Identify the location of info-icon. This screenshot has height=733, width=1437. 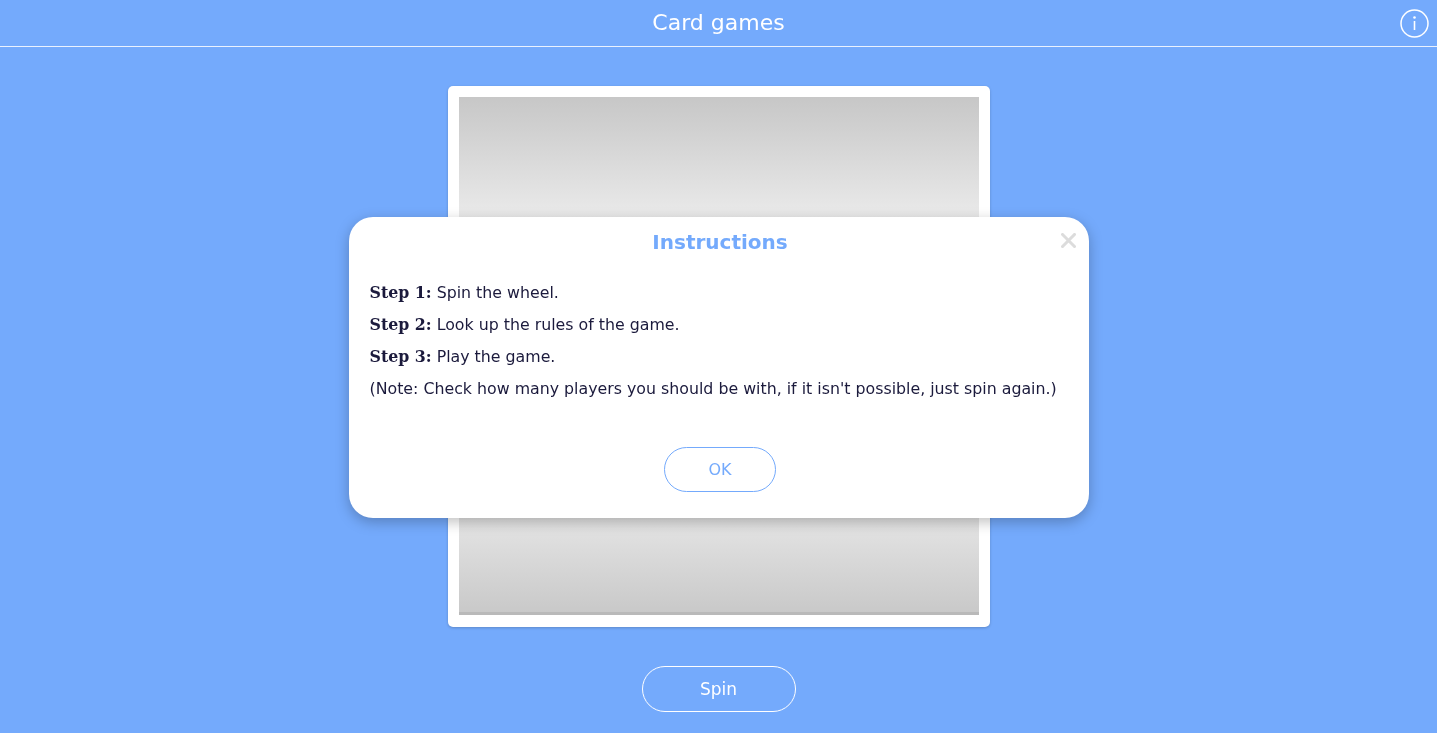
(1414, 23).